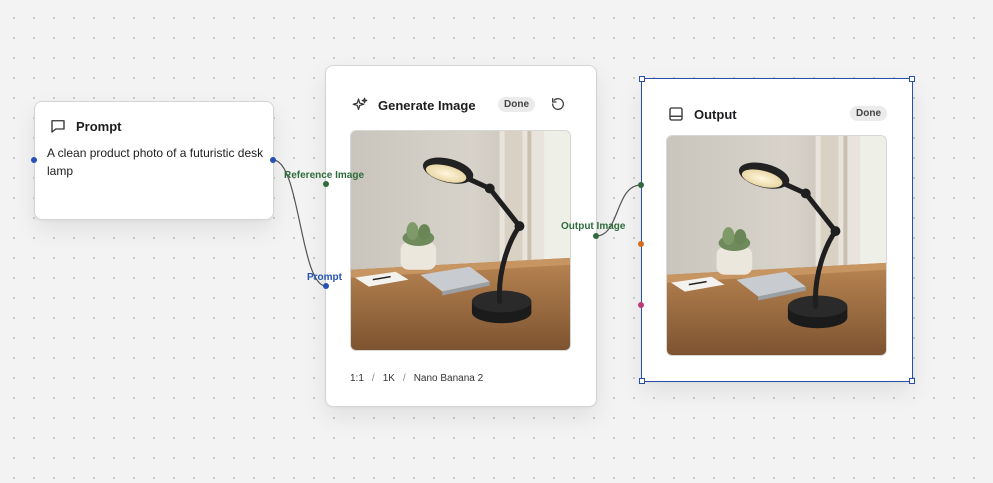 The width and height of the screenshot is (993, 483). I want to click on message-square-icon, so click(58, 126).